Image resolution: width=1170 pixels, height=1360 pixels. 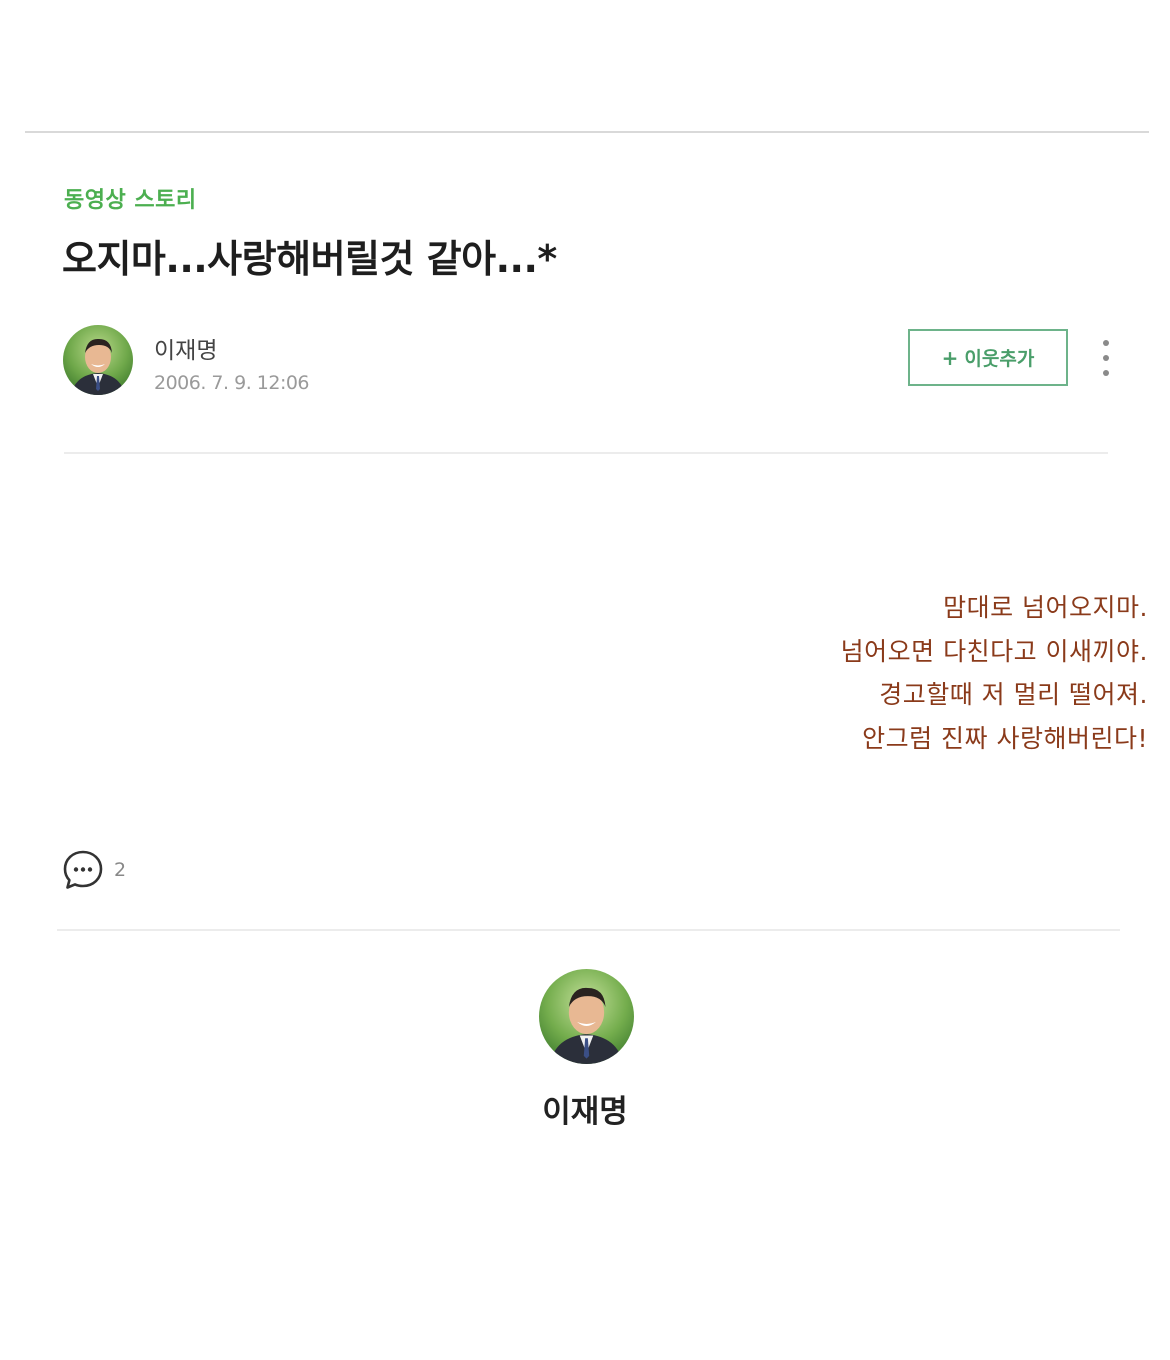 What do you see at coordinates (1045, 607) in the screenshot?
I see `body-line: 맘대로 넘어오지마.` at bounding box center [1045, 607].